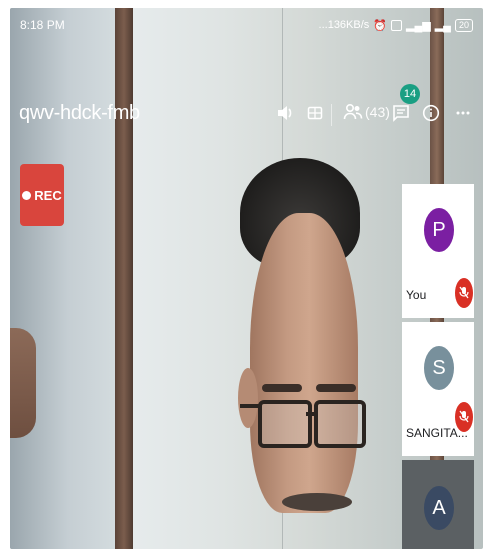 Image resolution: width=493 pixels, height=557 pixels. What do you see at coordinates (410, 94) in the screenshot?
I see `chat-badge: 14` at bounding box center [410, 94].